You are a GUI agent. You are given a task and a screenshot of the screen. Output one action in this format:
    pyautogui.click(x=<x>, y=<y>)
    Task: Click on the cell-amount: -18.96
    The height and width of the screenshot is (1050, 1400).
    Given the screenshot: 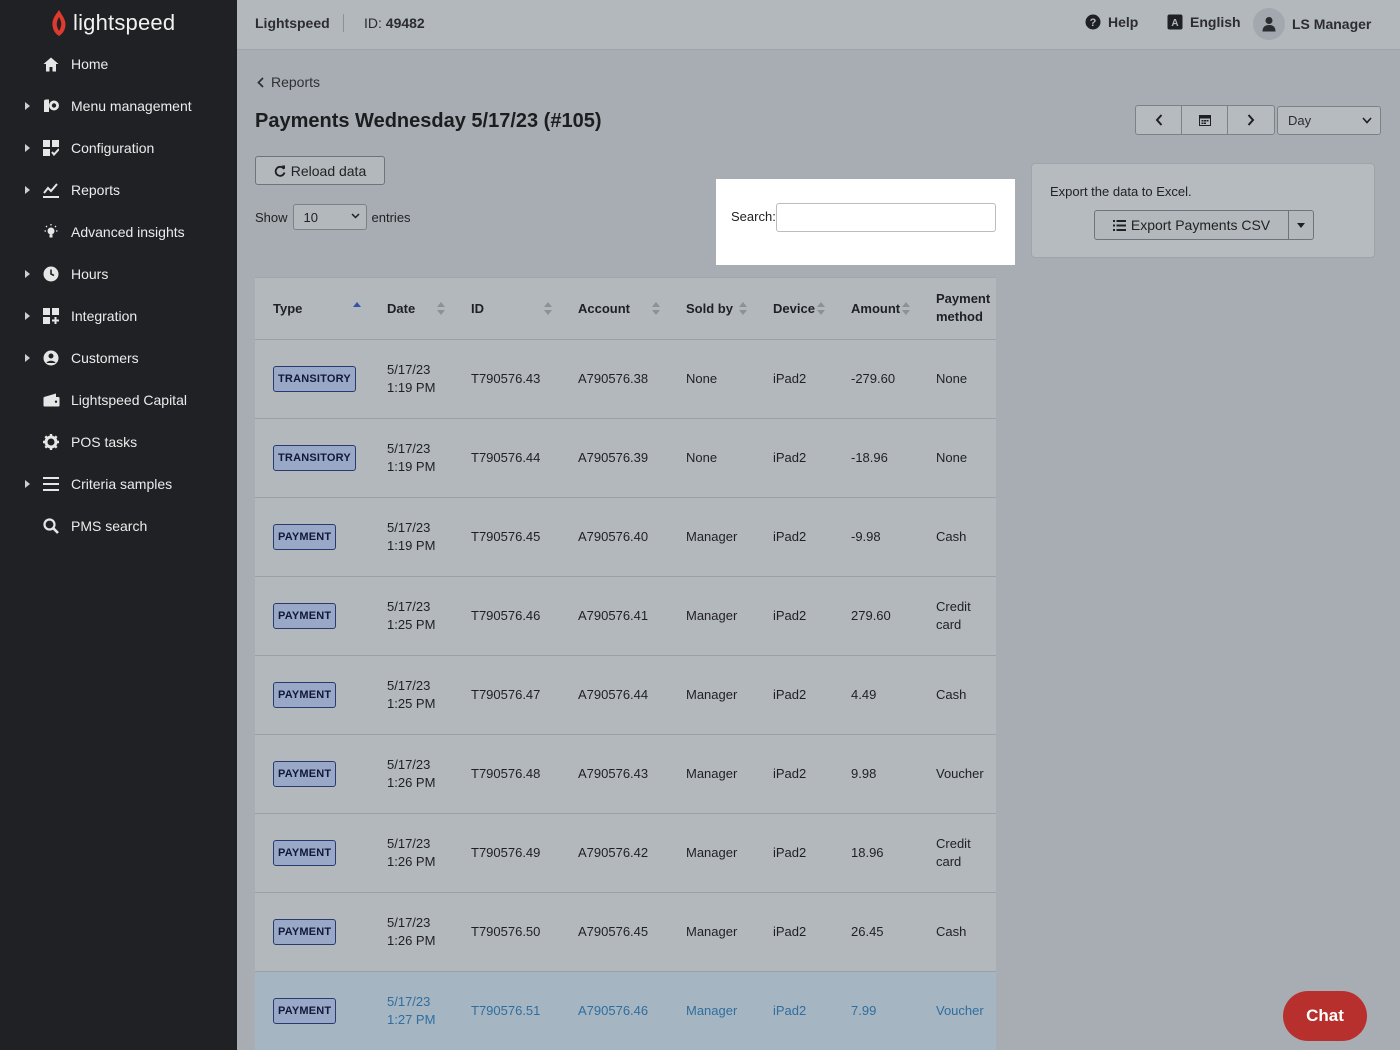 What is the action you would take?
    pyautogui.click(x=875, y=458)
    